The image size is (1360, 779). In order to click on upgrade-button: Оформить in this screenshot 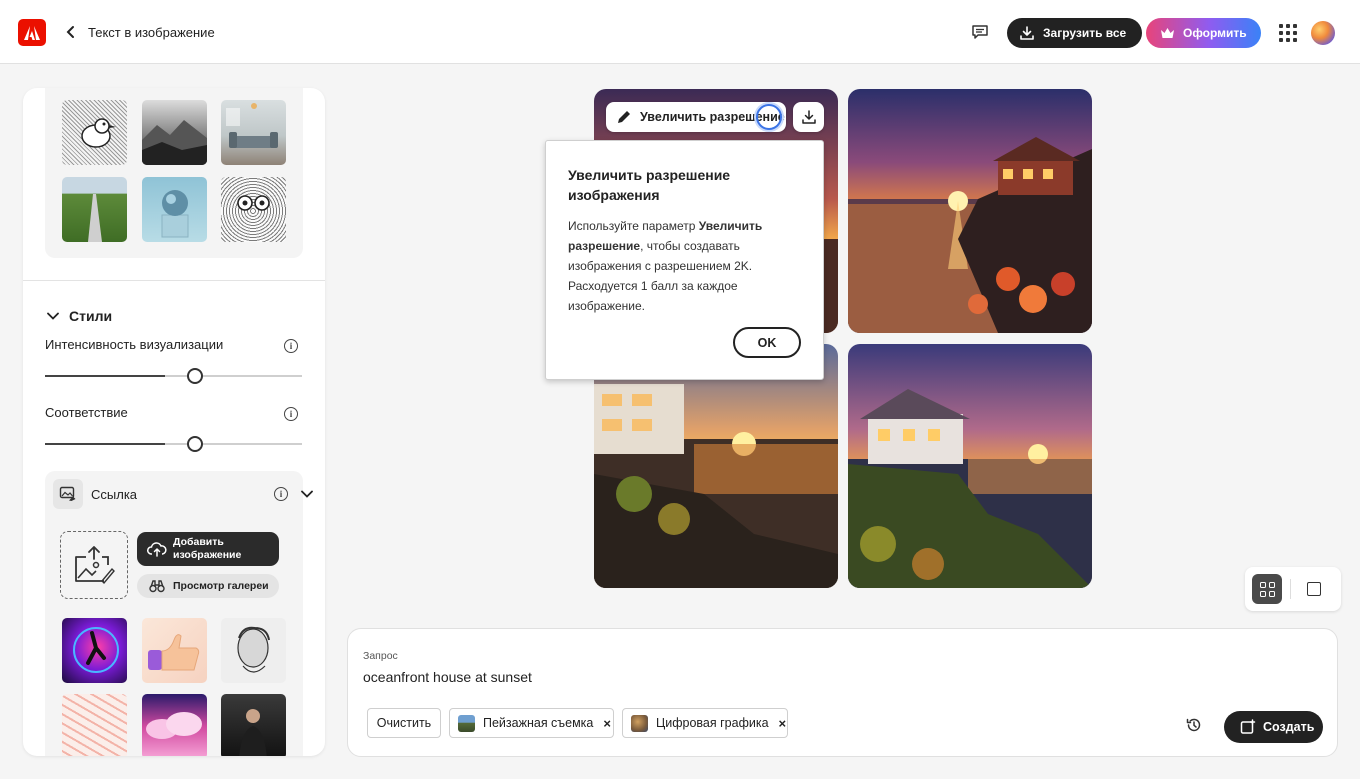, I will do `click(1203, 33)`.